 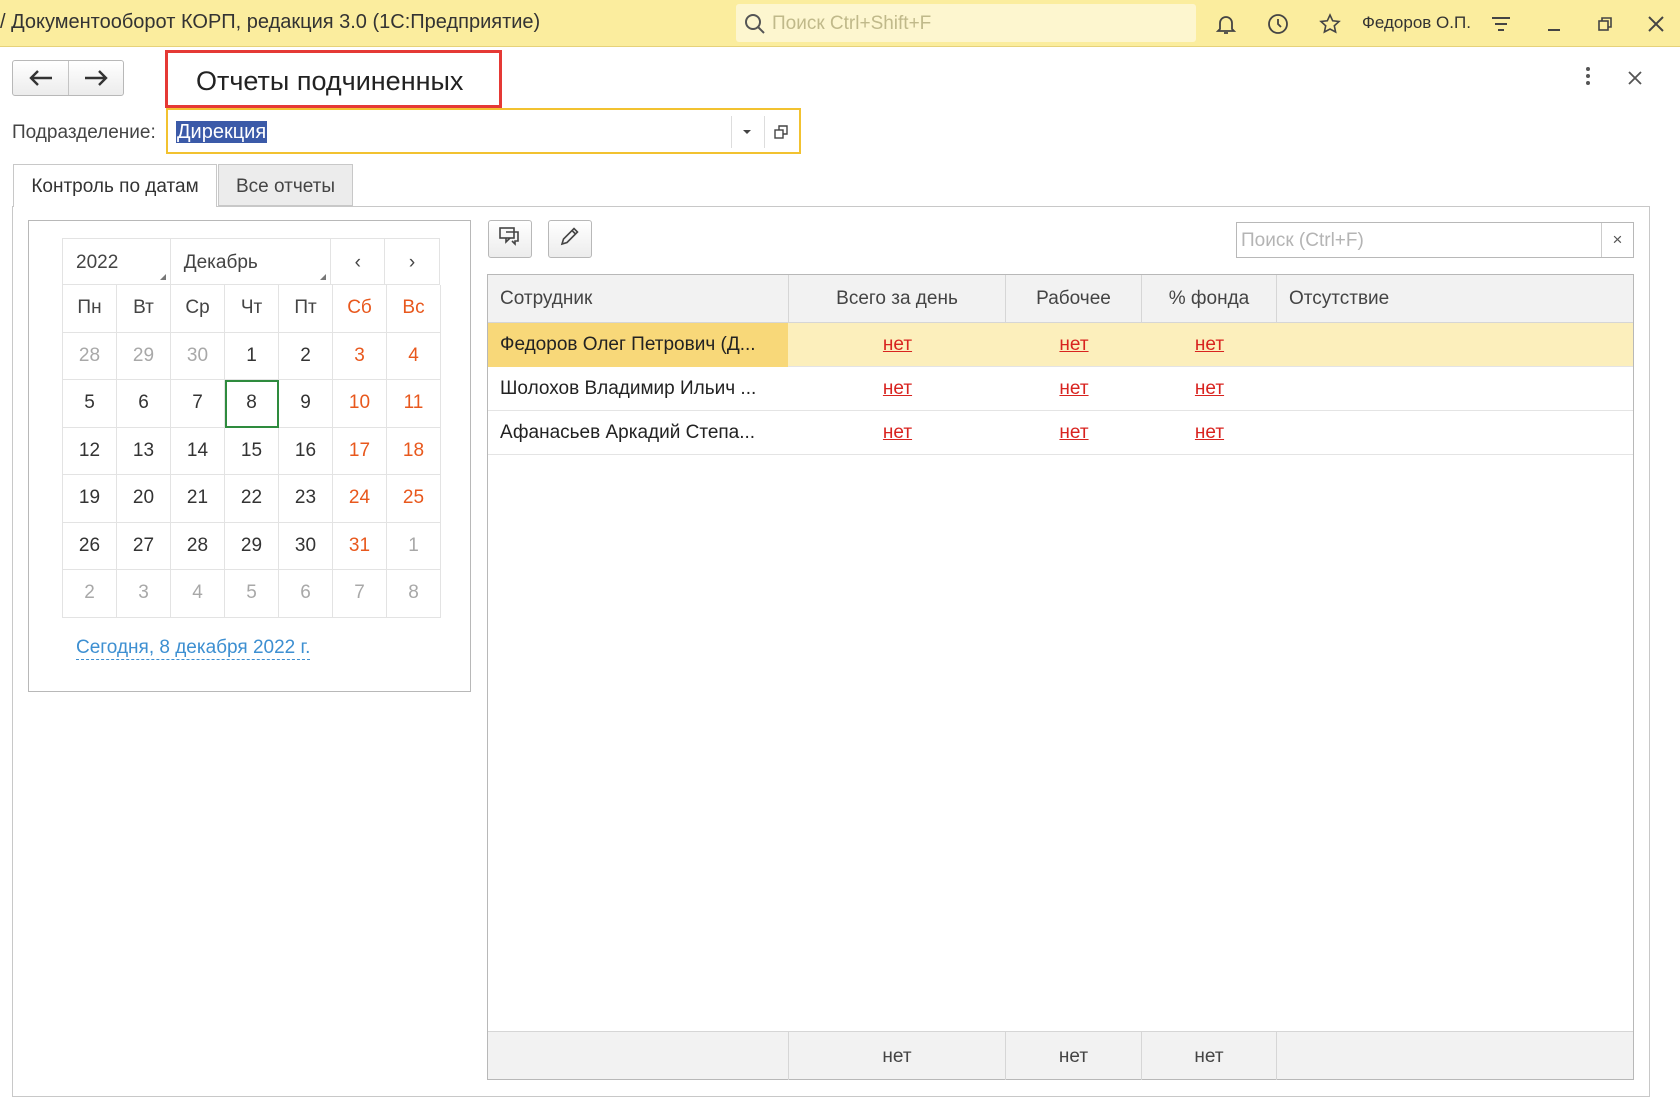 I want to click on calendar-day: 13, so click(x=144, y=451).